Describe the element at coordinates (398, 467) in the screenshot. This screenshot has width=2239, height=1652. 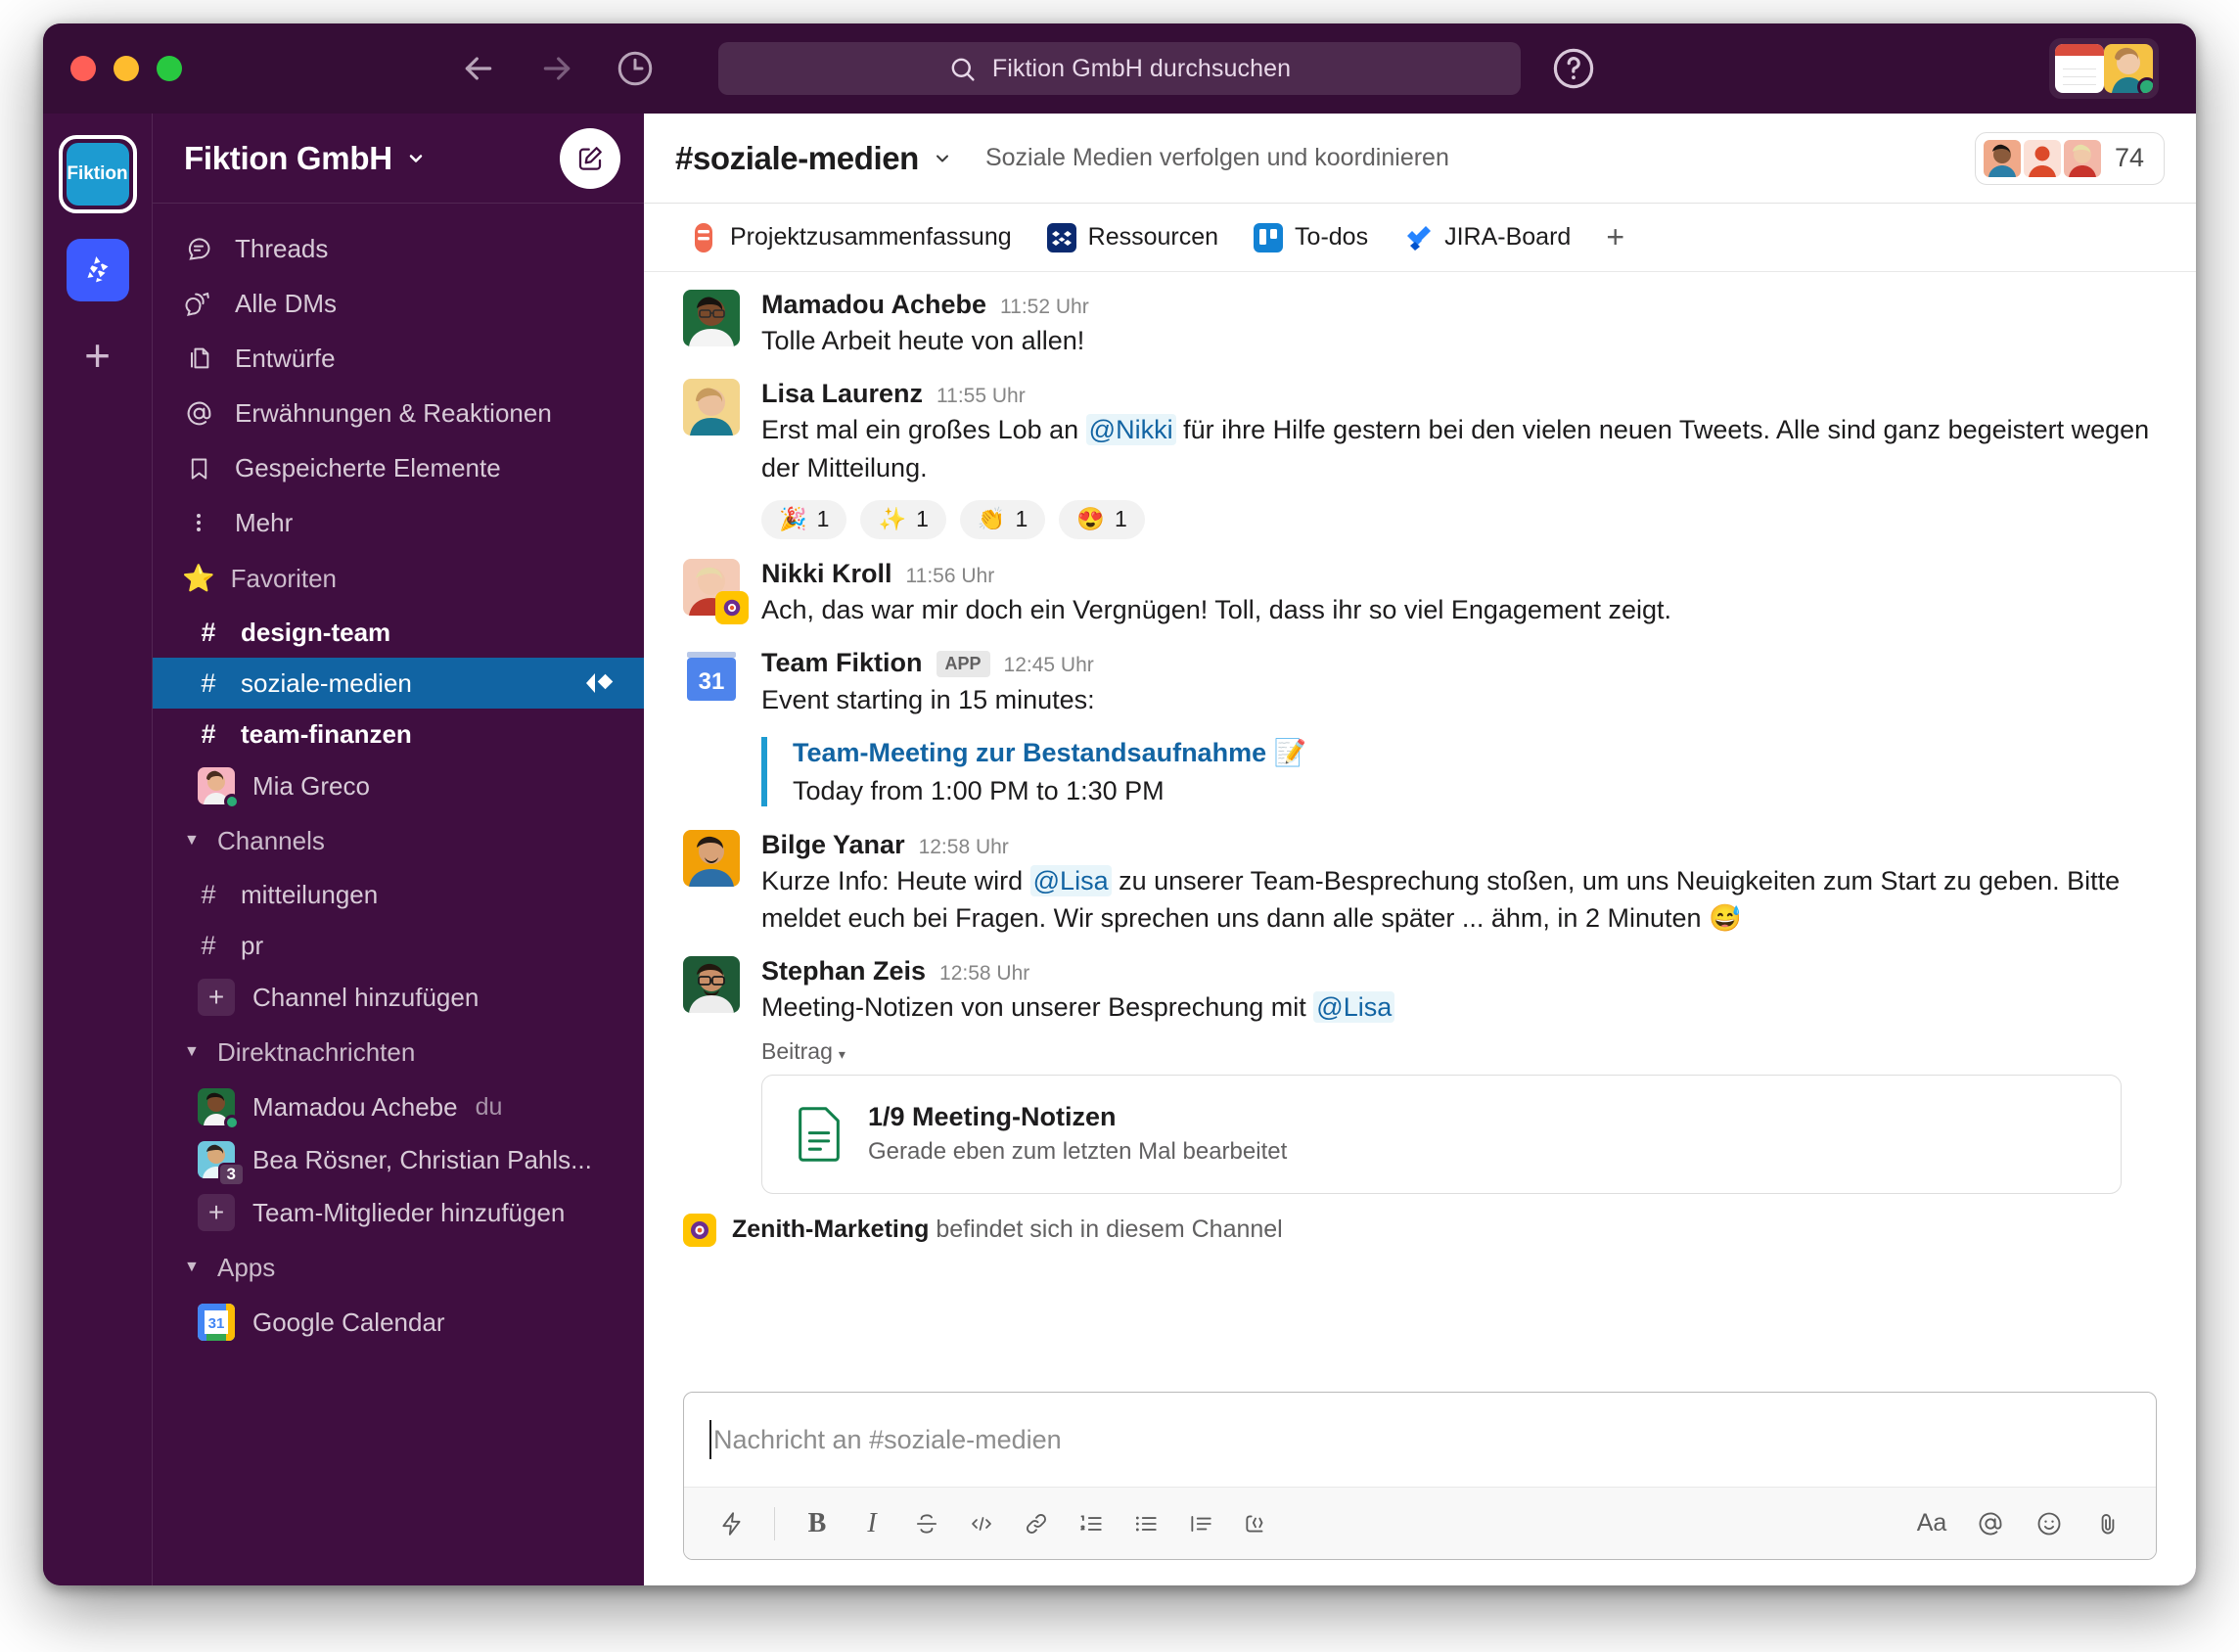
I see `sidebar-item-saved: Gespeicherte Elemente` at that location.